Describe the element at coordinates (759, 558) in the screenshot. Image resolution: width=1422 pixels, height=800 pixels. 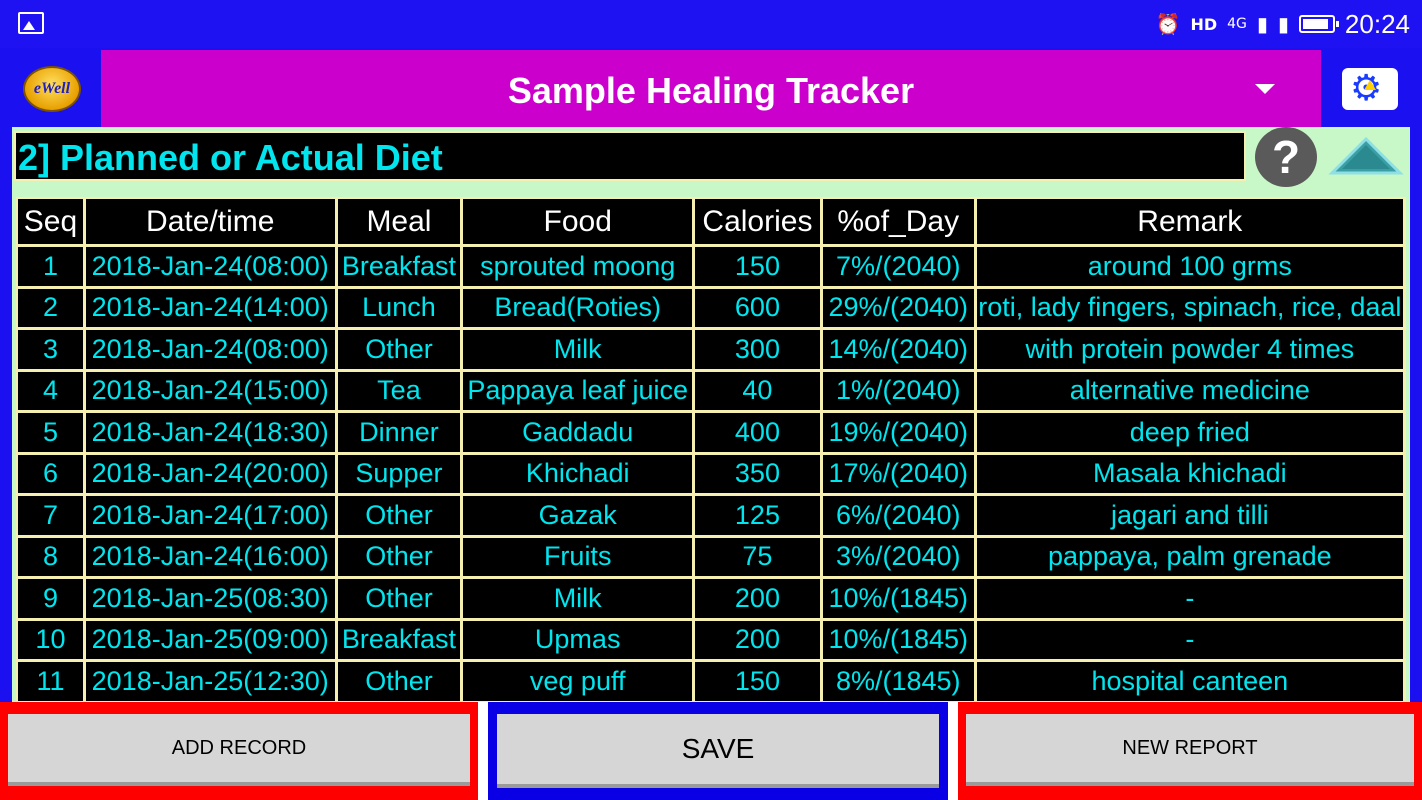
I see `cell-calories: 75` at that location.